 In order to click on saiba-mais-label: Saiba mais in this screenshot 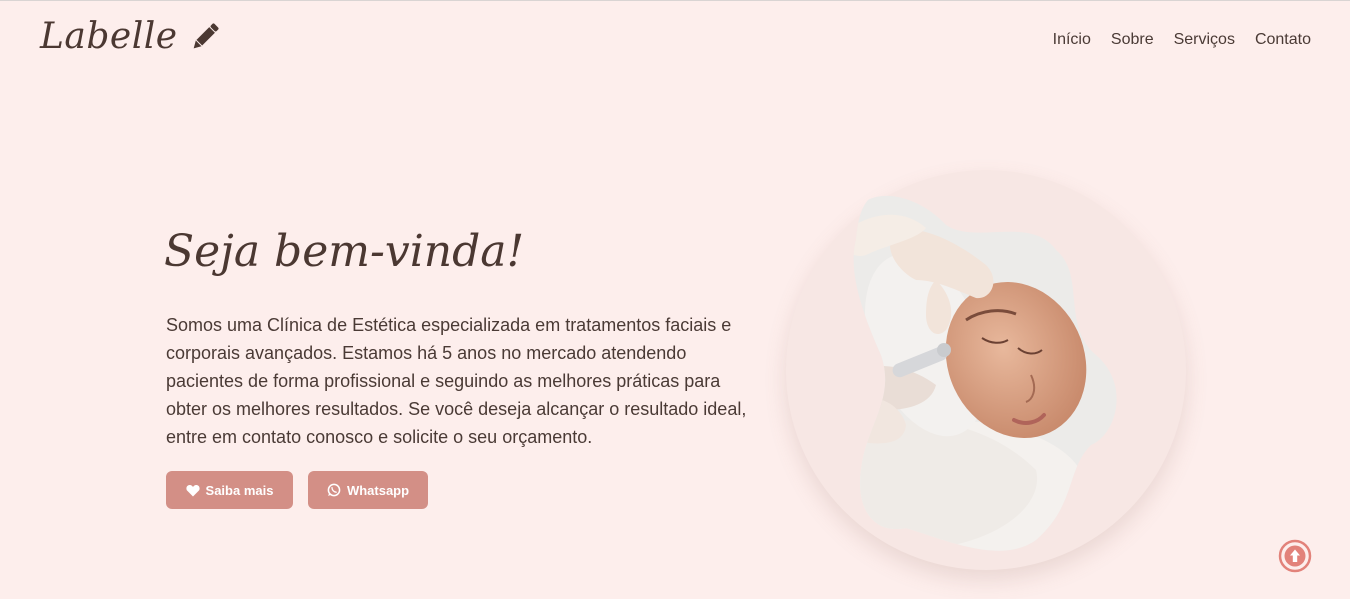, I will do `click(239, 490)`.